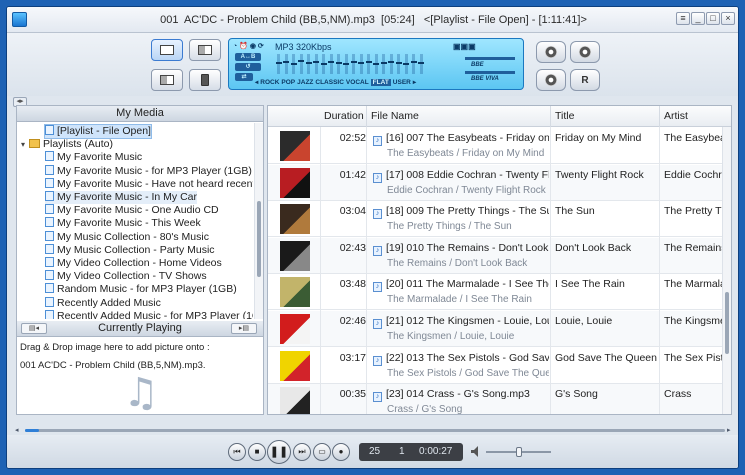 This screenshot has width=745, height=475. I want to click on eq-preset-vocal: VOCAL, so click(357, 82).